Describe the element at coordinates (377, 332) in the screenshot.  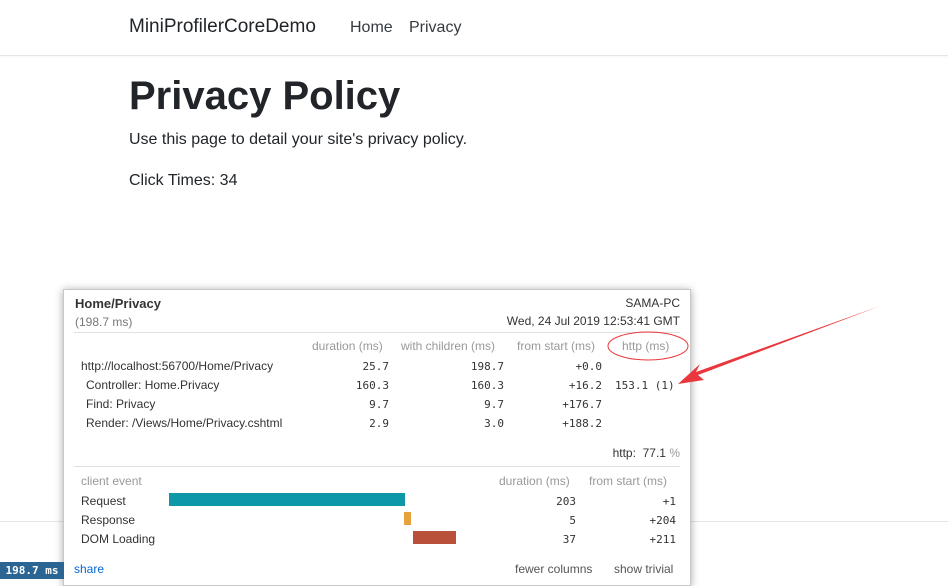
I see `header-divider` at that location.